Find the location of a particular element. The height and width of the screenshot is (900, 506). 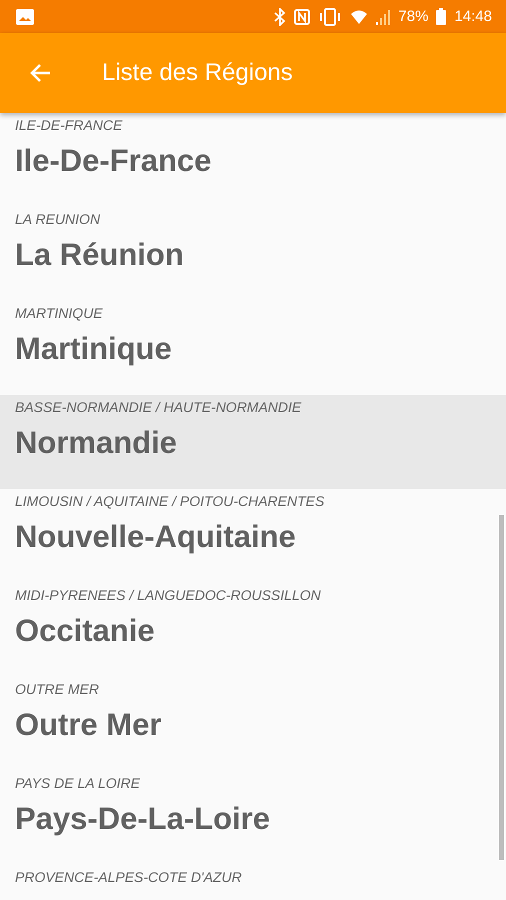

region-name: Occitanie is located at coordinates (85, 631).